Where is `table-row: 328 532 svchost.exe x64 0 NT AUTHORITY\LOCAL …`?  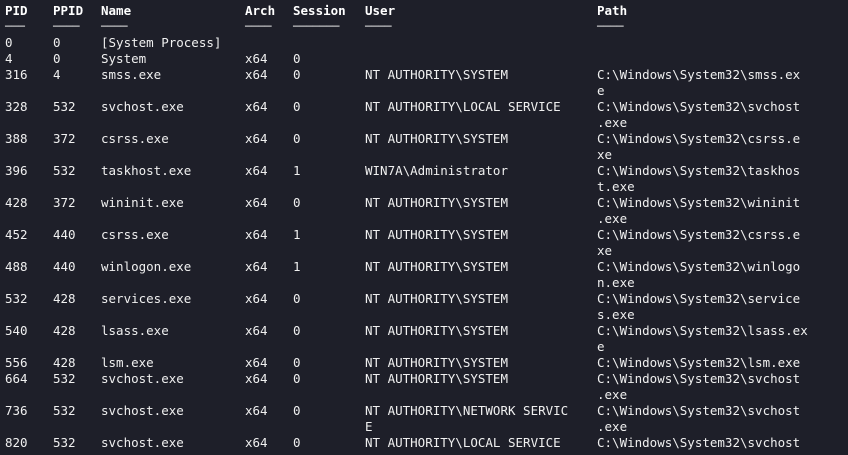
table-row: 328 532 svchost.exe x64 0 NT AUTHORITY\LOCAL … is located at coordinates (424, 107).